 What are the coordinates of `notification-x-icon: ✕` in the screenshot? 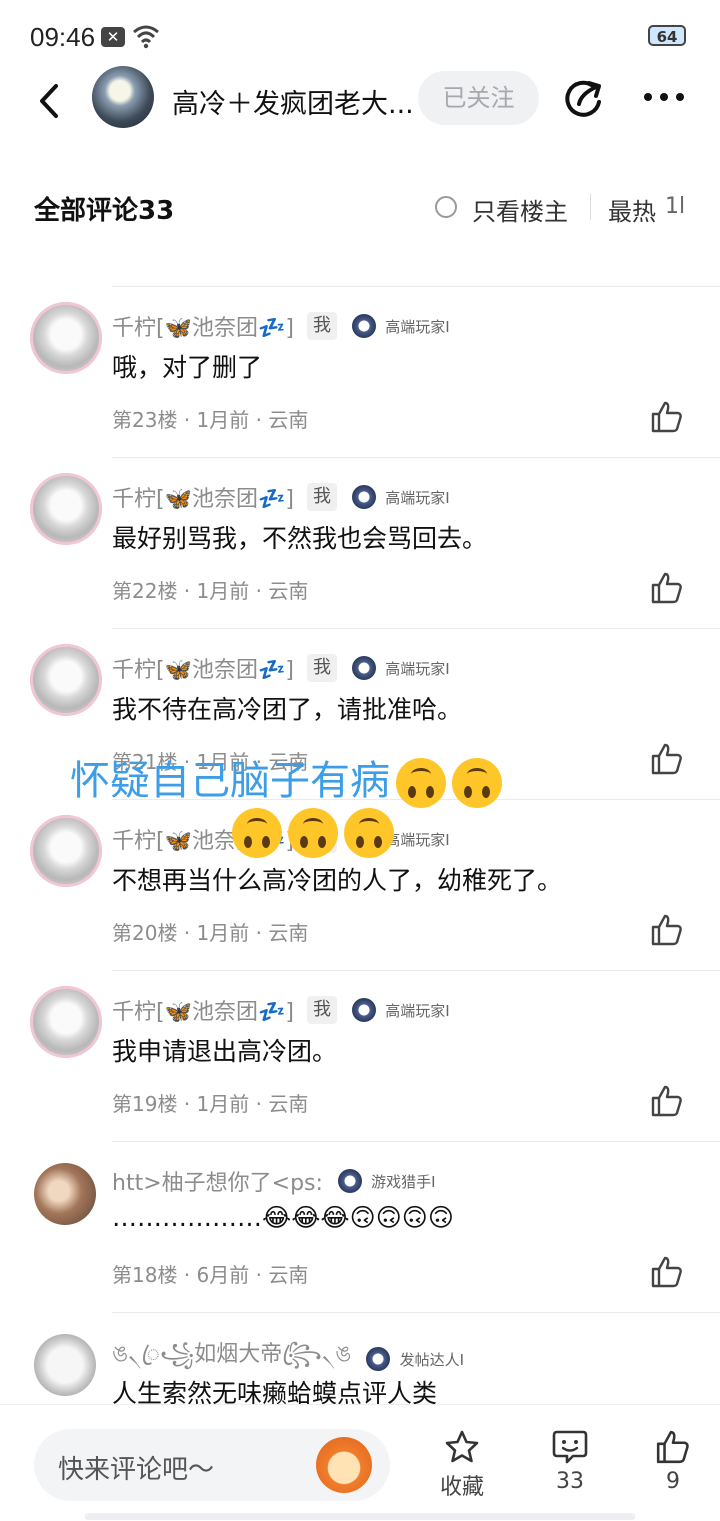 It's located at (113, 37).